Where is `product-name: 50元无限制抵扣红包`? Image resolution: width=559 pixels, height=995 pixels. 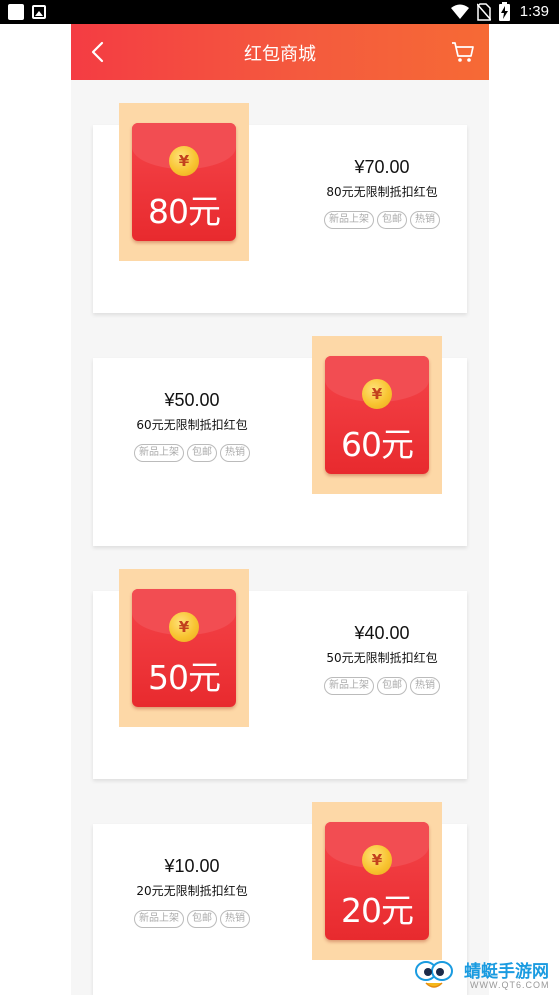
product-name: 50元无限制抵扣红包 is located at coordinates (382, 658).